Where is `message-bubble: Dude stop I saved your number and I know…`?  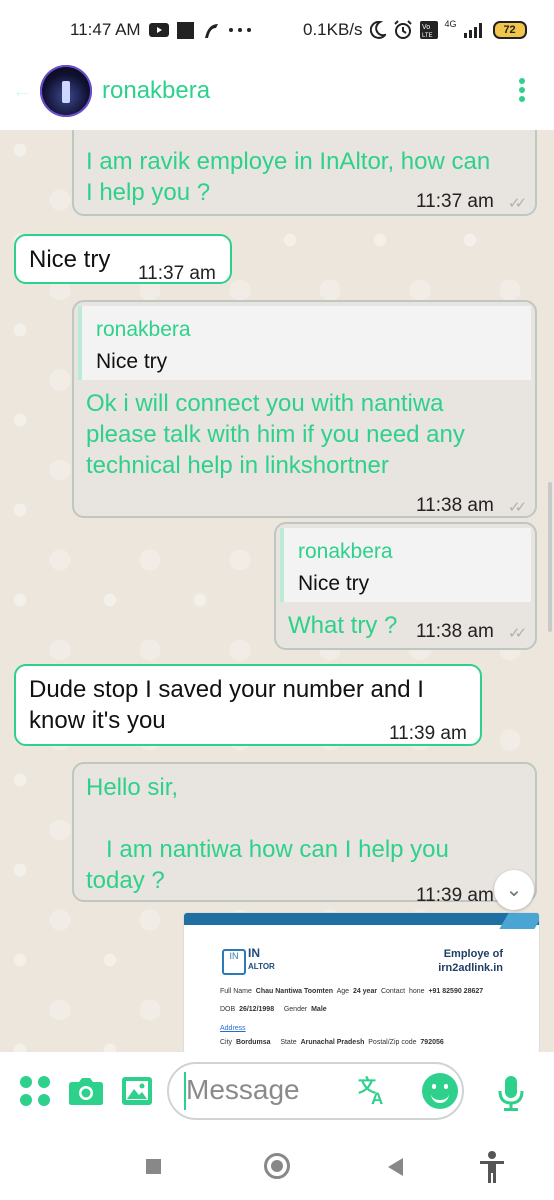 message-bubble: Dude stop I saved your number and I know… is located at coordinates (248, 705).